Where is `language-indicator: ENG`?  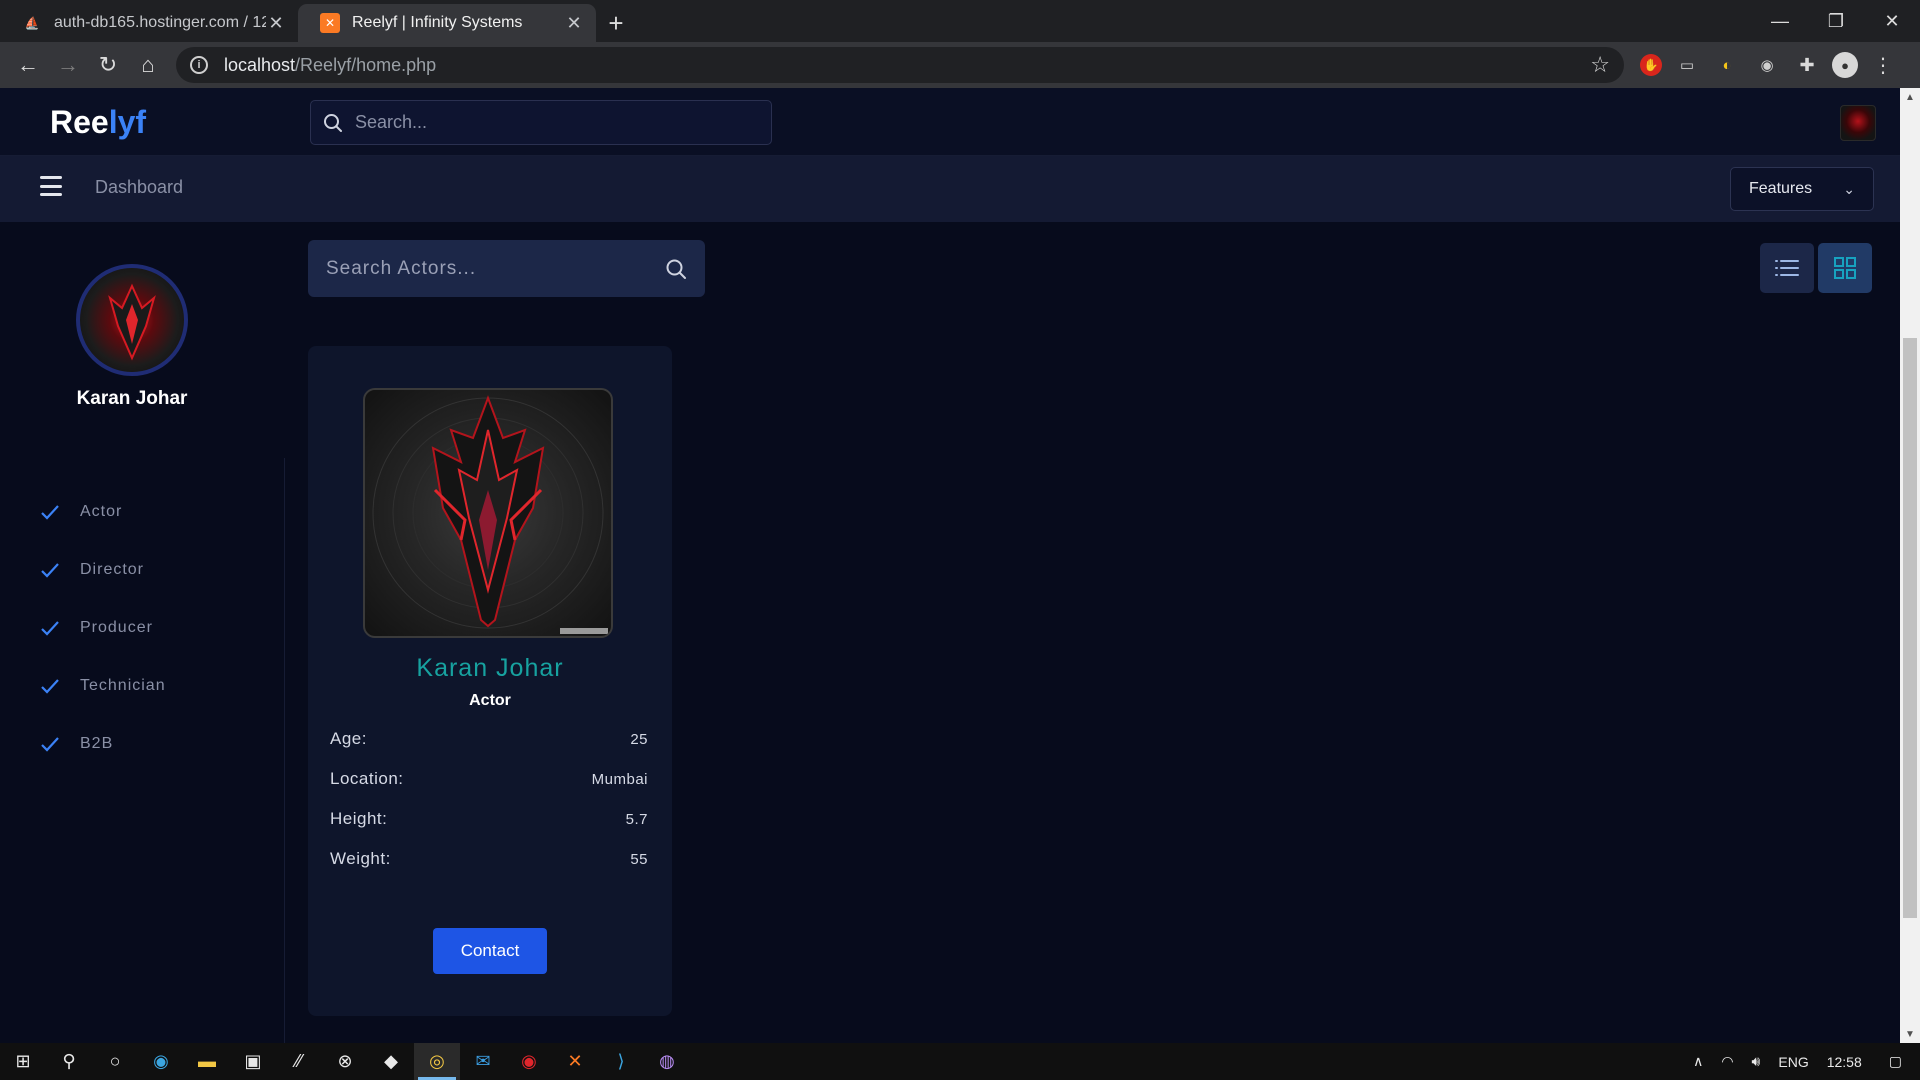 language-indicator: ENG is located at coordinates (1793, 1062).